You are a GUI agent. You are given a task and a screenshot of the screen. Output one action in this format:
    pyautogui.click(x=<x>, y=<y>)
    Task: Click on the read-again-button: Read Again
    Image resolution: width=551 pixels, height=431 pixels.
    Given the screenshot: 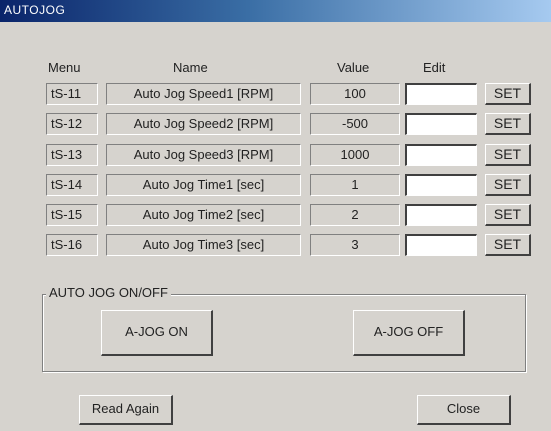 What is the action you would take?
    pyautogui.click(x=126, y=410)
    